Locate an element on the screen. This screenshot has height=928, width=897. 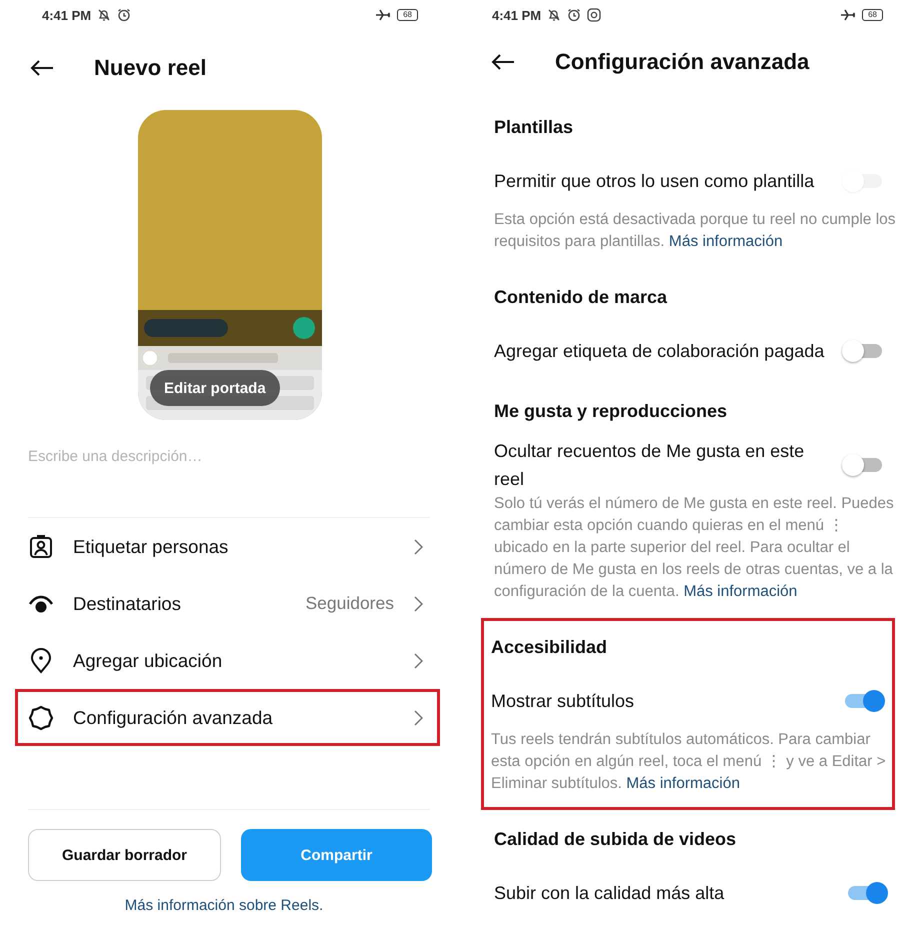
menu-item: Destinatarios Seguidores is located at coordinates (227, 603).